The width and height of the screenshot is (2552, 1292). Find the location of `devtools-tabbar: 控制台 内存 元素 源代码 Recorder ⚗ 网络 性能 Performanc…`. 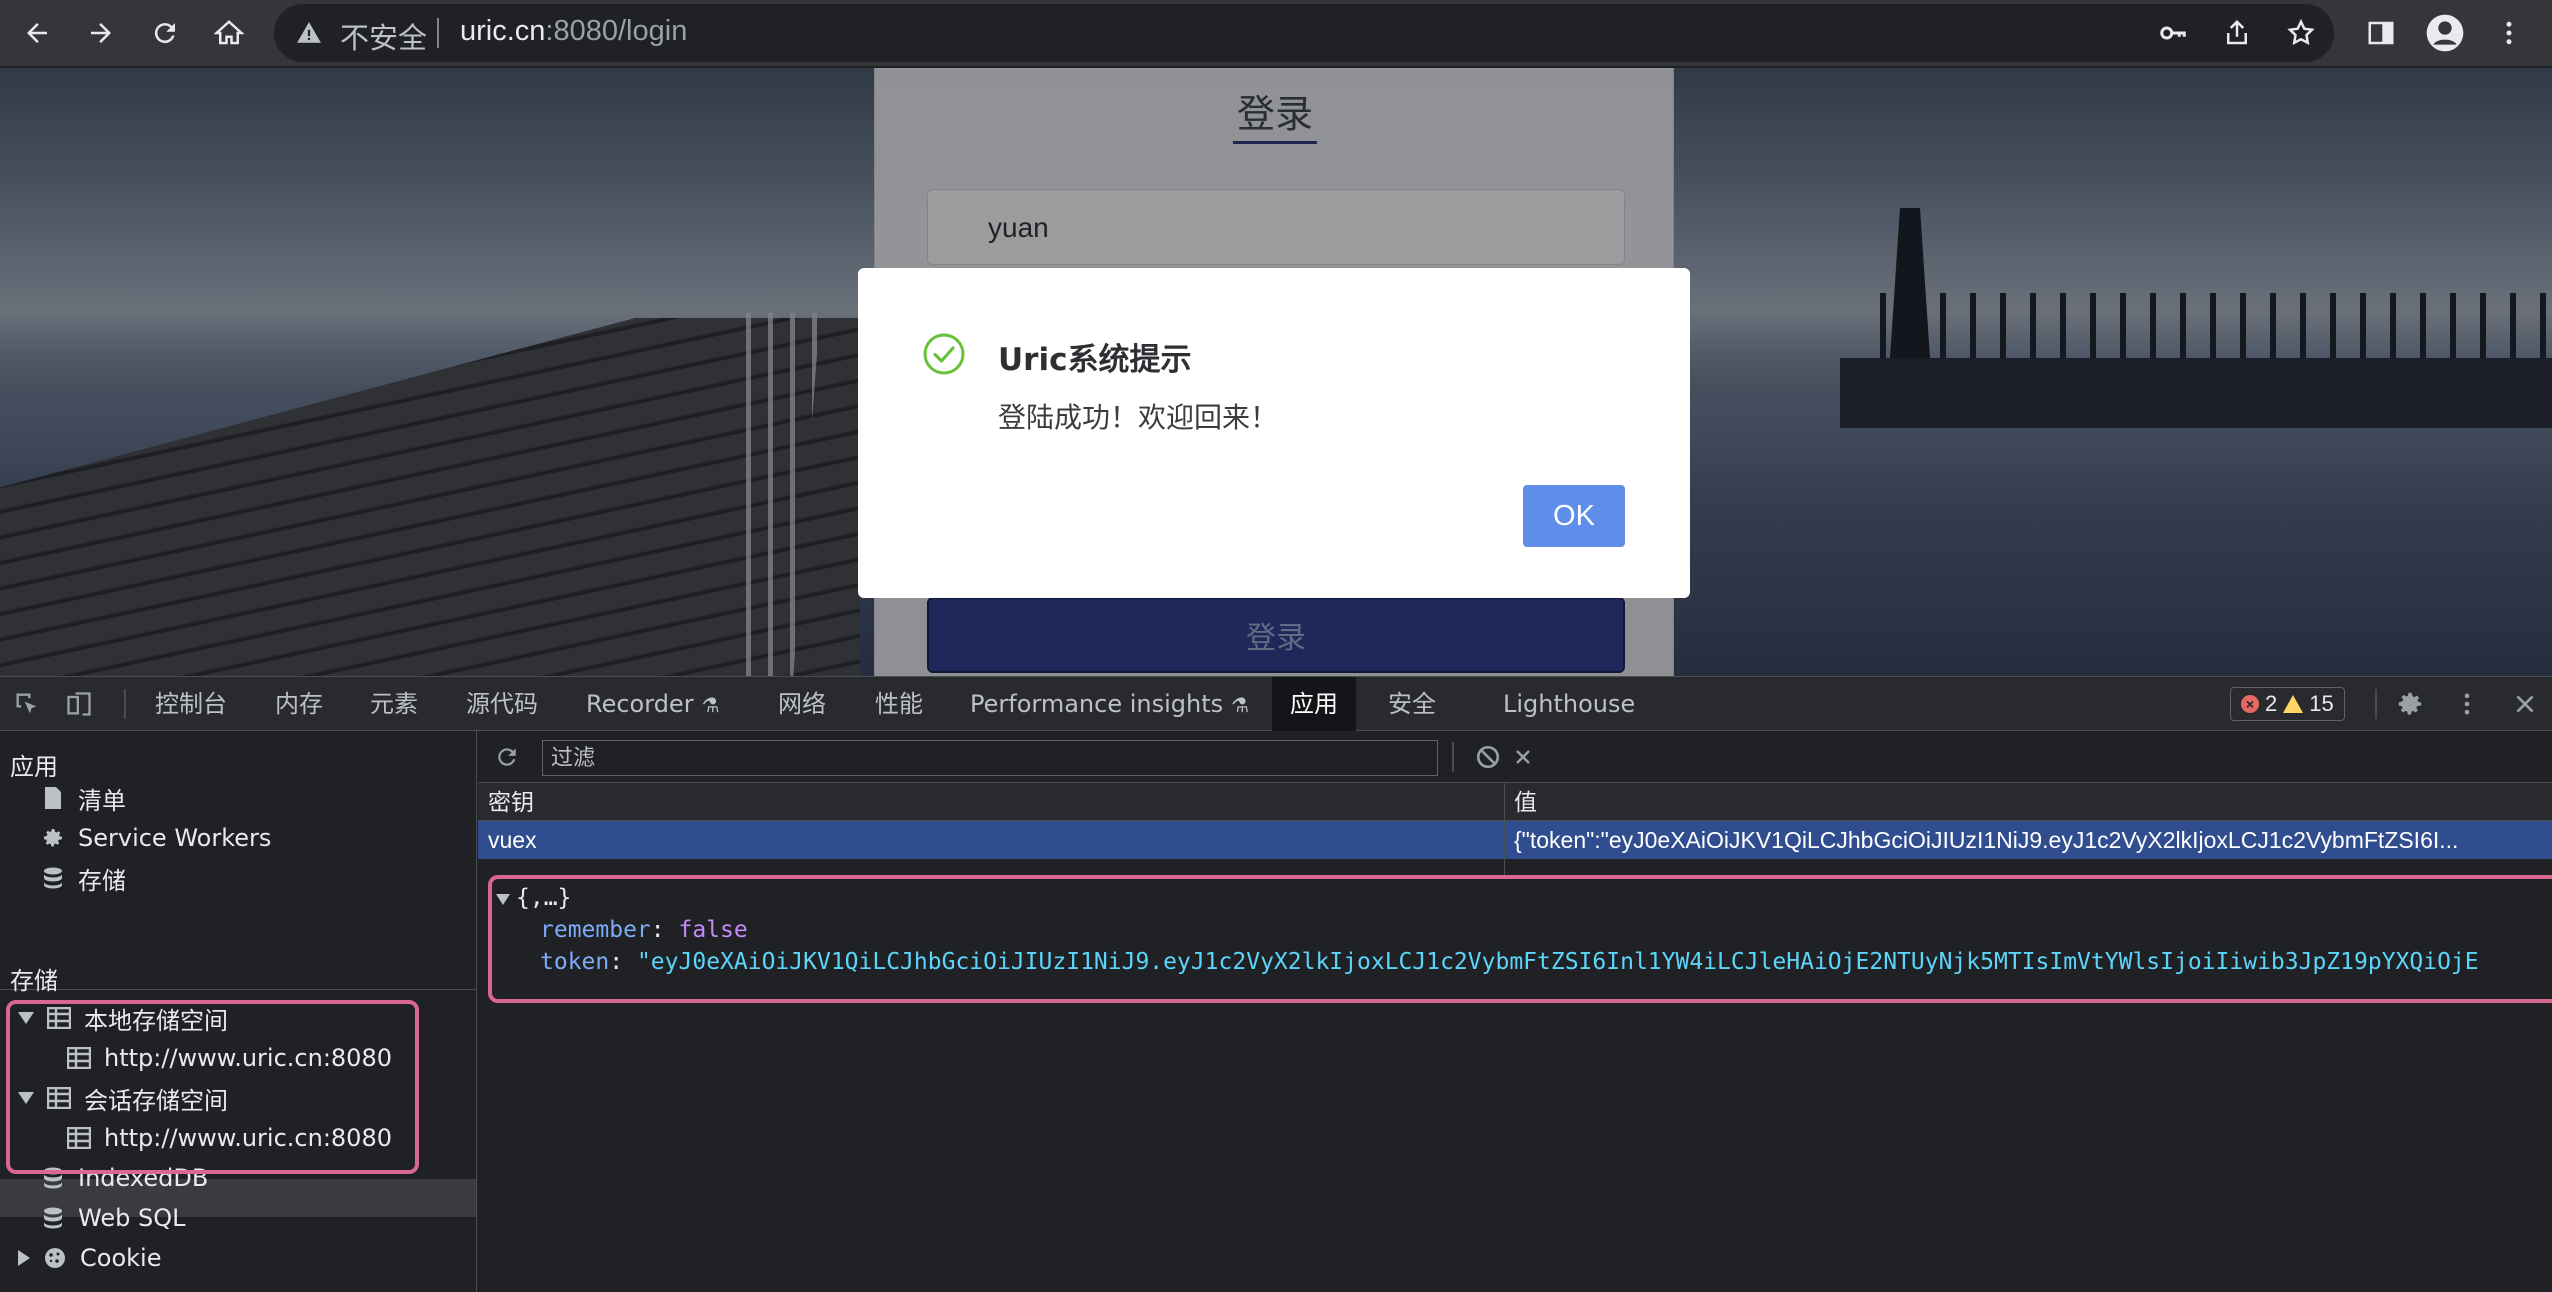

devtools-tabbar: 控制台 内存 元素 源代码 Recorder ⚗ 网络 性能 Performanc… is located at coordinates (1276, 704).